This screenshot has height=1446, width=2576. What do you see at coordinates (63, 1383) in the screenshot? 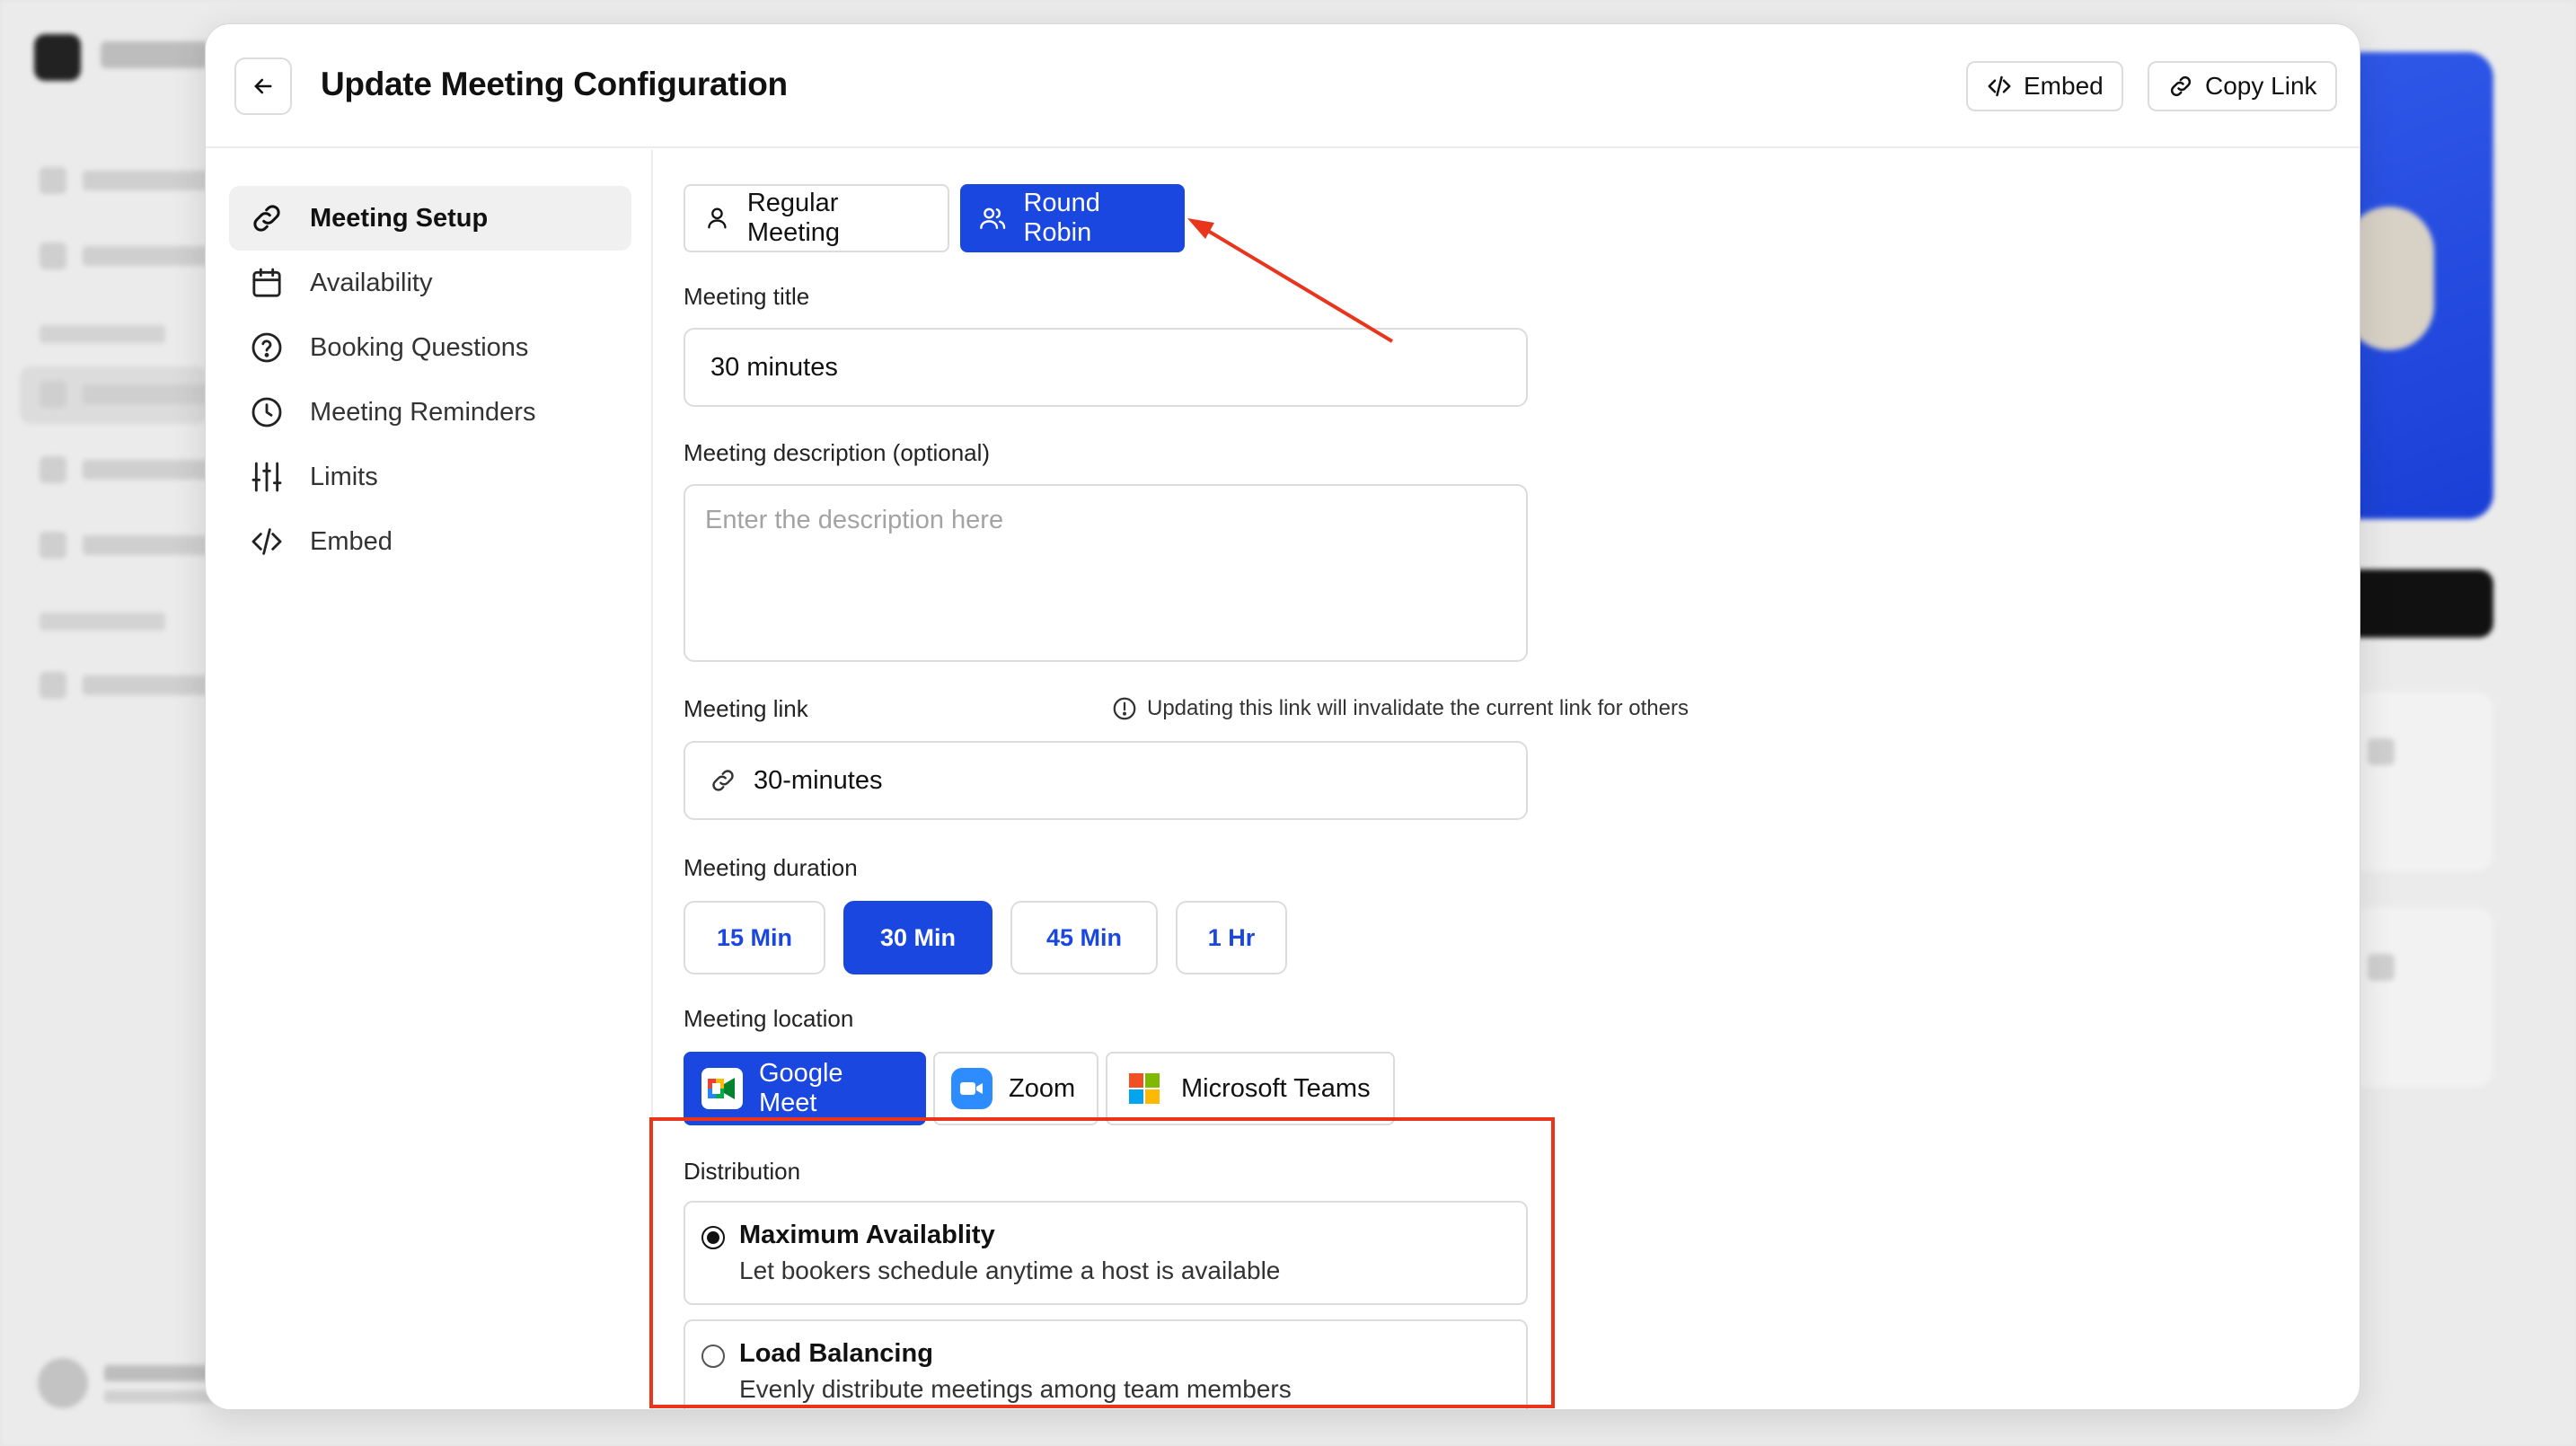
I see `bg-user-avatar` at bounding box center [63, 1383].